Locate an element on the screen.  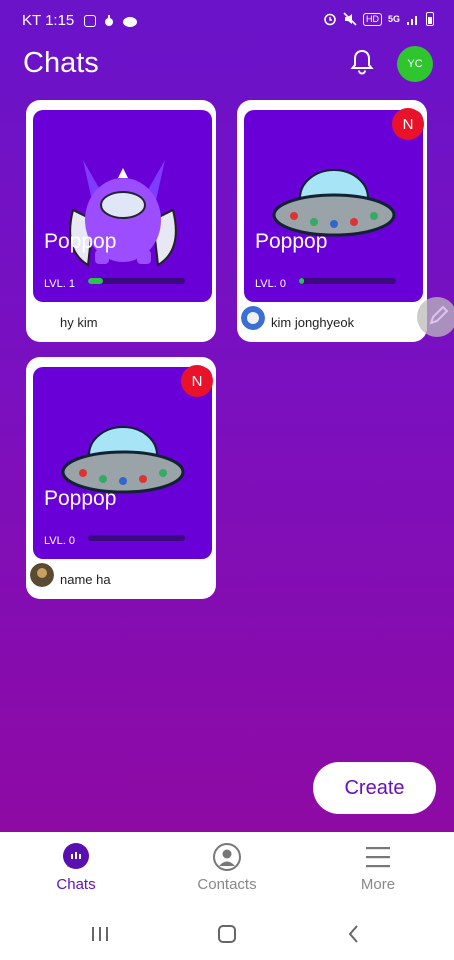
status-bar: KT 1:15 HD 5G is located at coordinates (227, 21).